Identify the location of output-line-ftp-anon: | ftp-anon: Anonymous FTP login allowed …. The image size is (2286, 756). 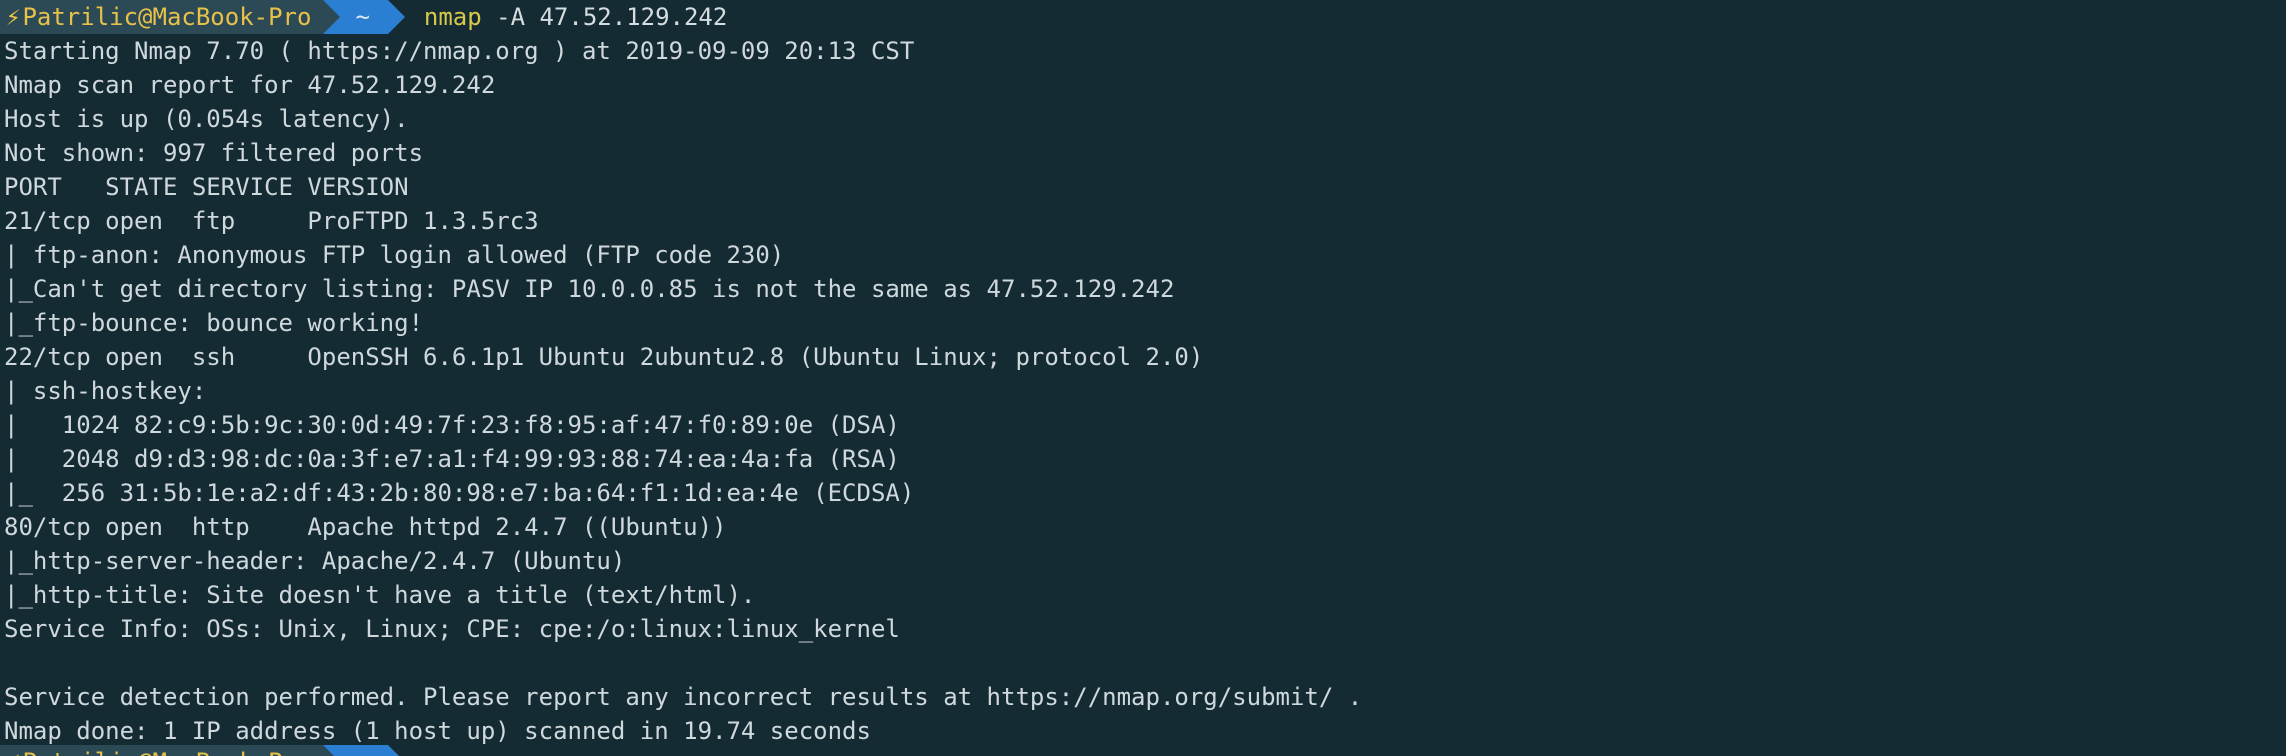
(394, 255).